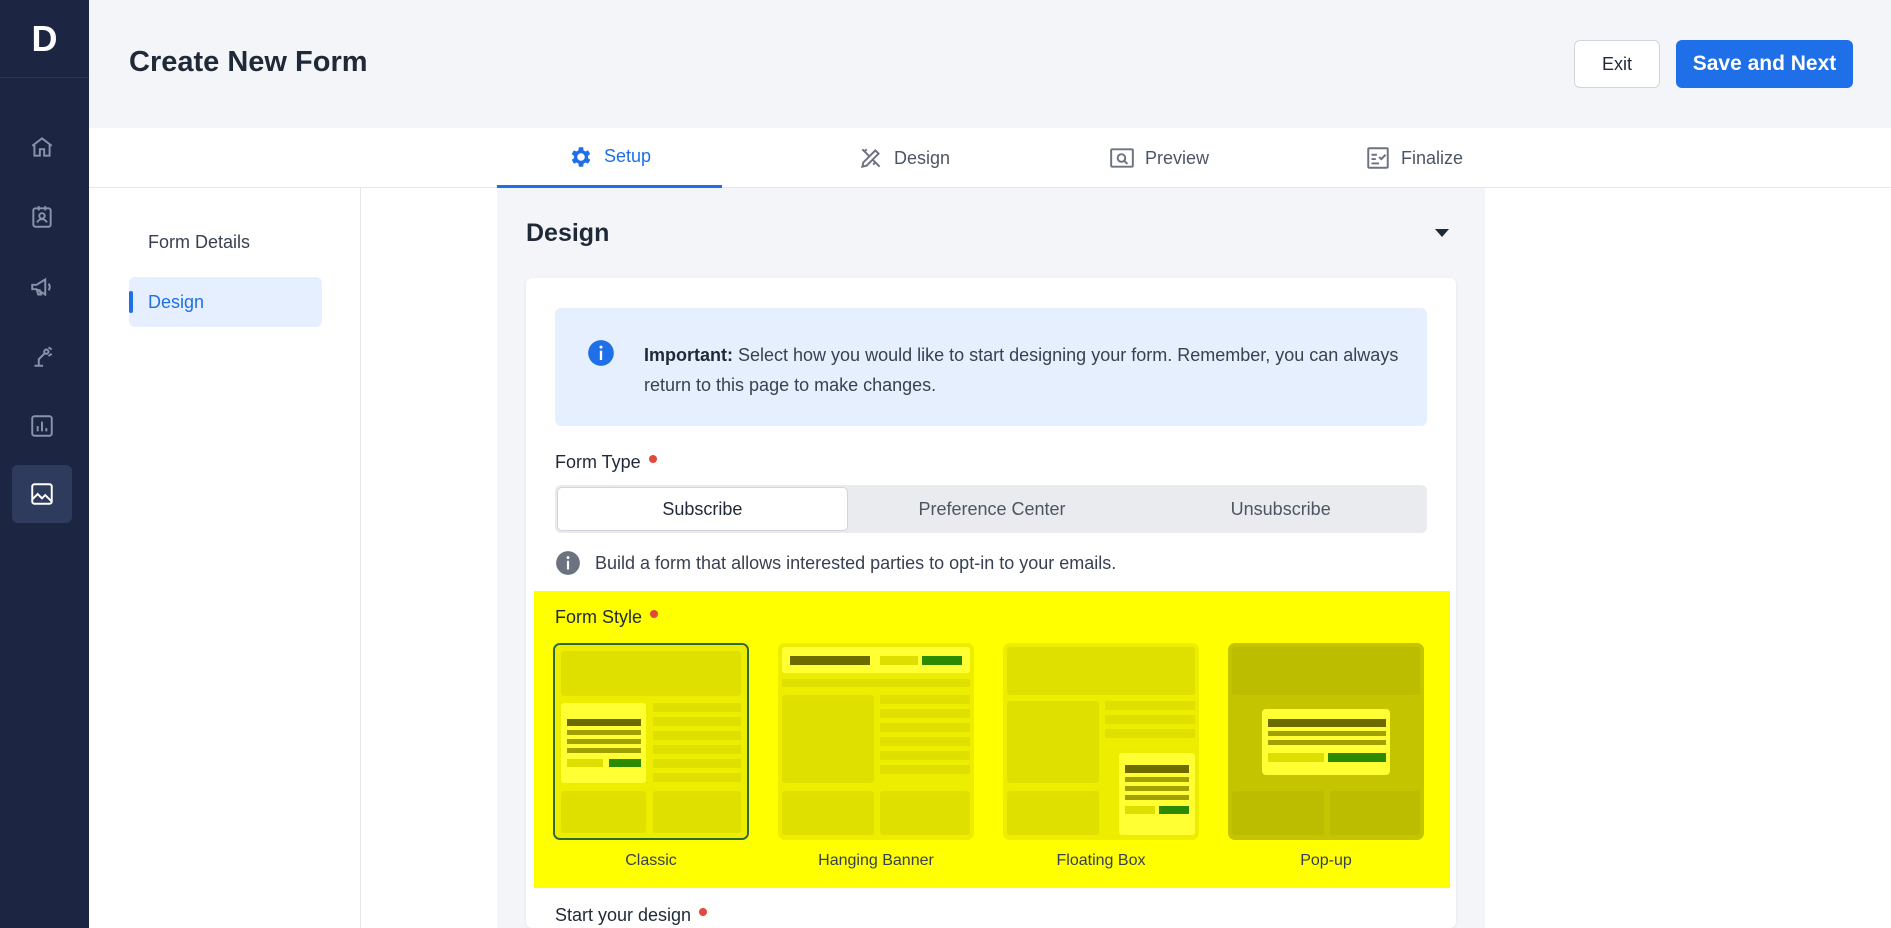  What do you see at coordinates (581, 156) in the screenshot?
I see `gear-icon` at bounding box center [581, 156].